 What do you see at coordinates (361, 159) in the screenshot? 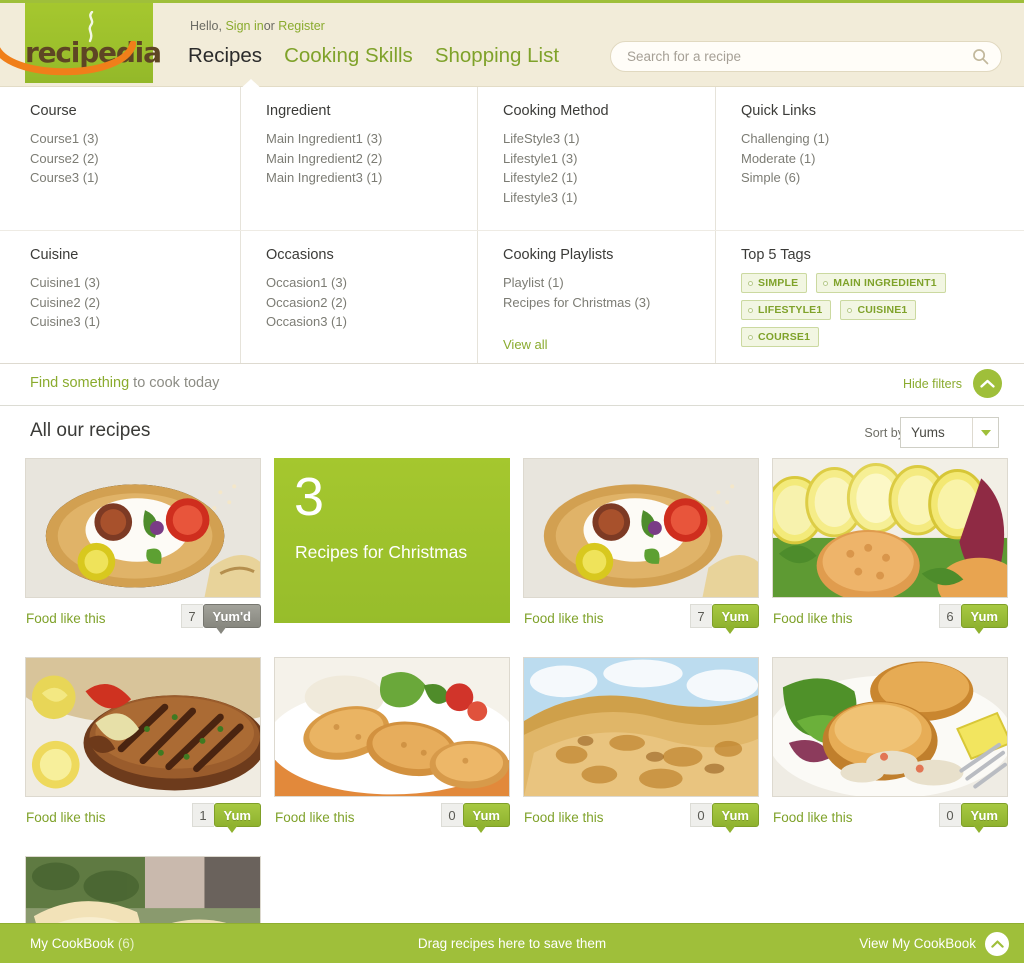
I see `filter-link: Main Ingredient2 (2)` at bounding box center [361, 159].